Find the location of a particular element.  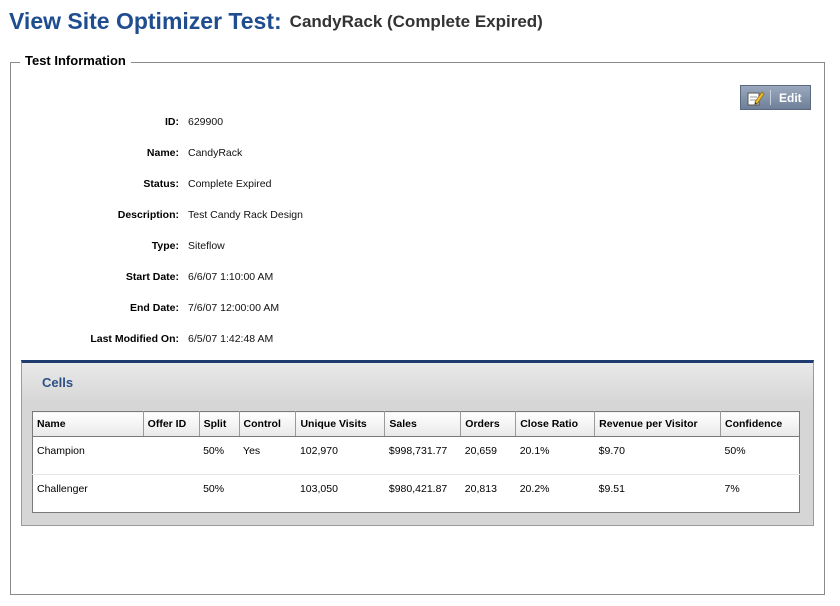

column-header: Close Ratio is located at coordinates (555, 424).